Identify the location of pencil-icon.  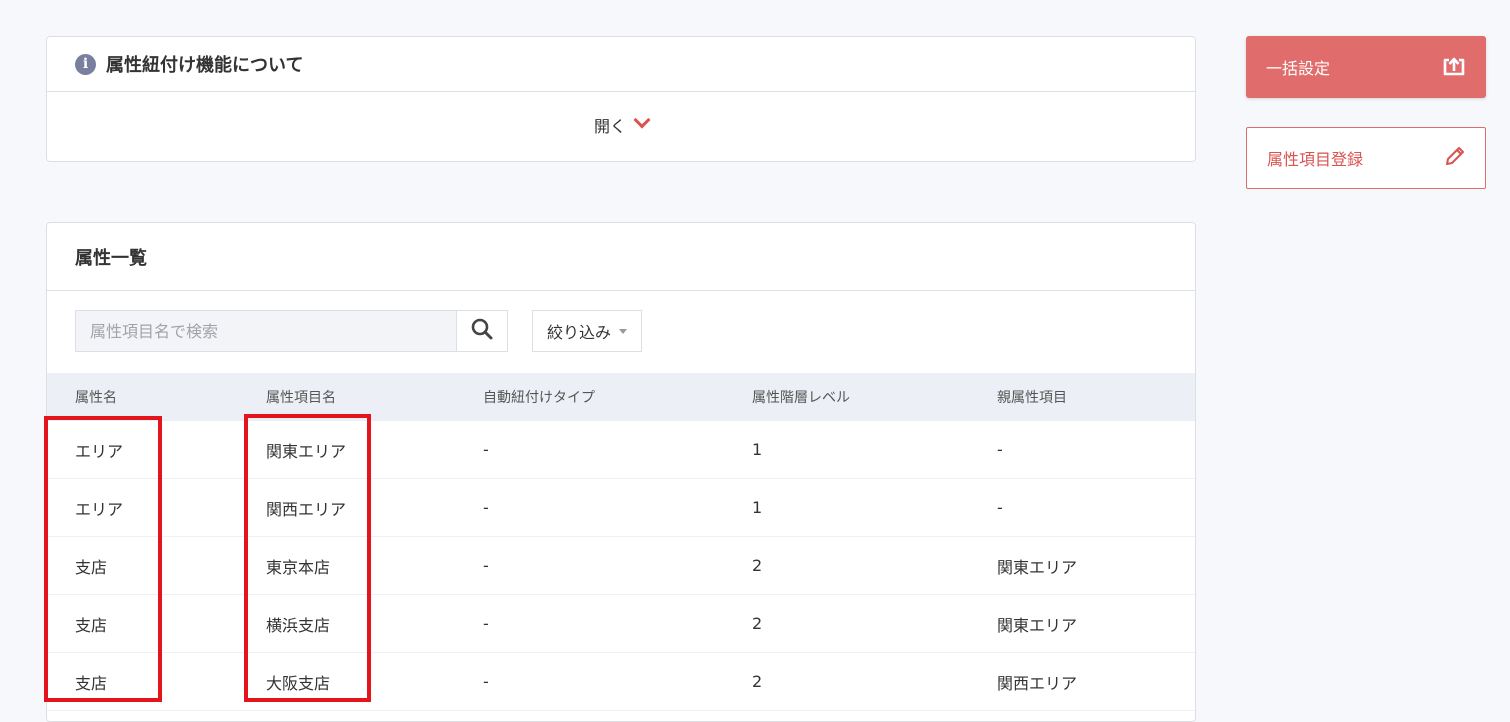
(1455, 158).